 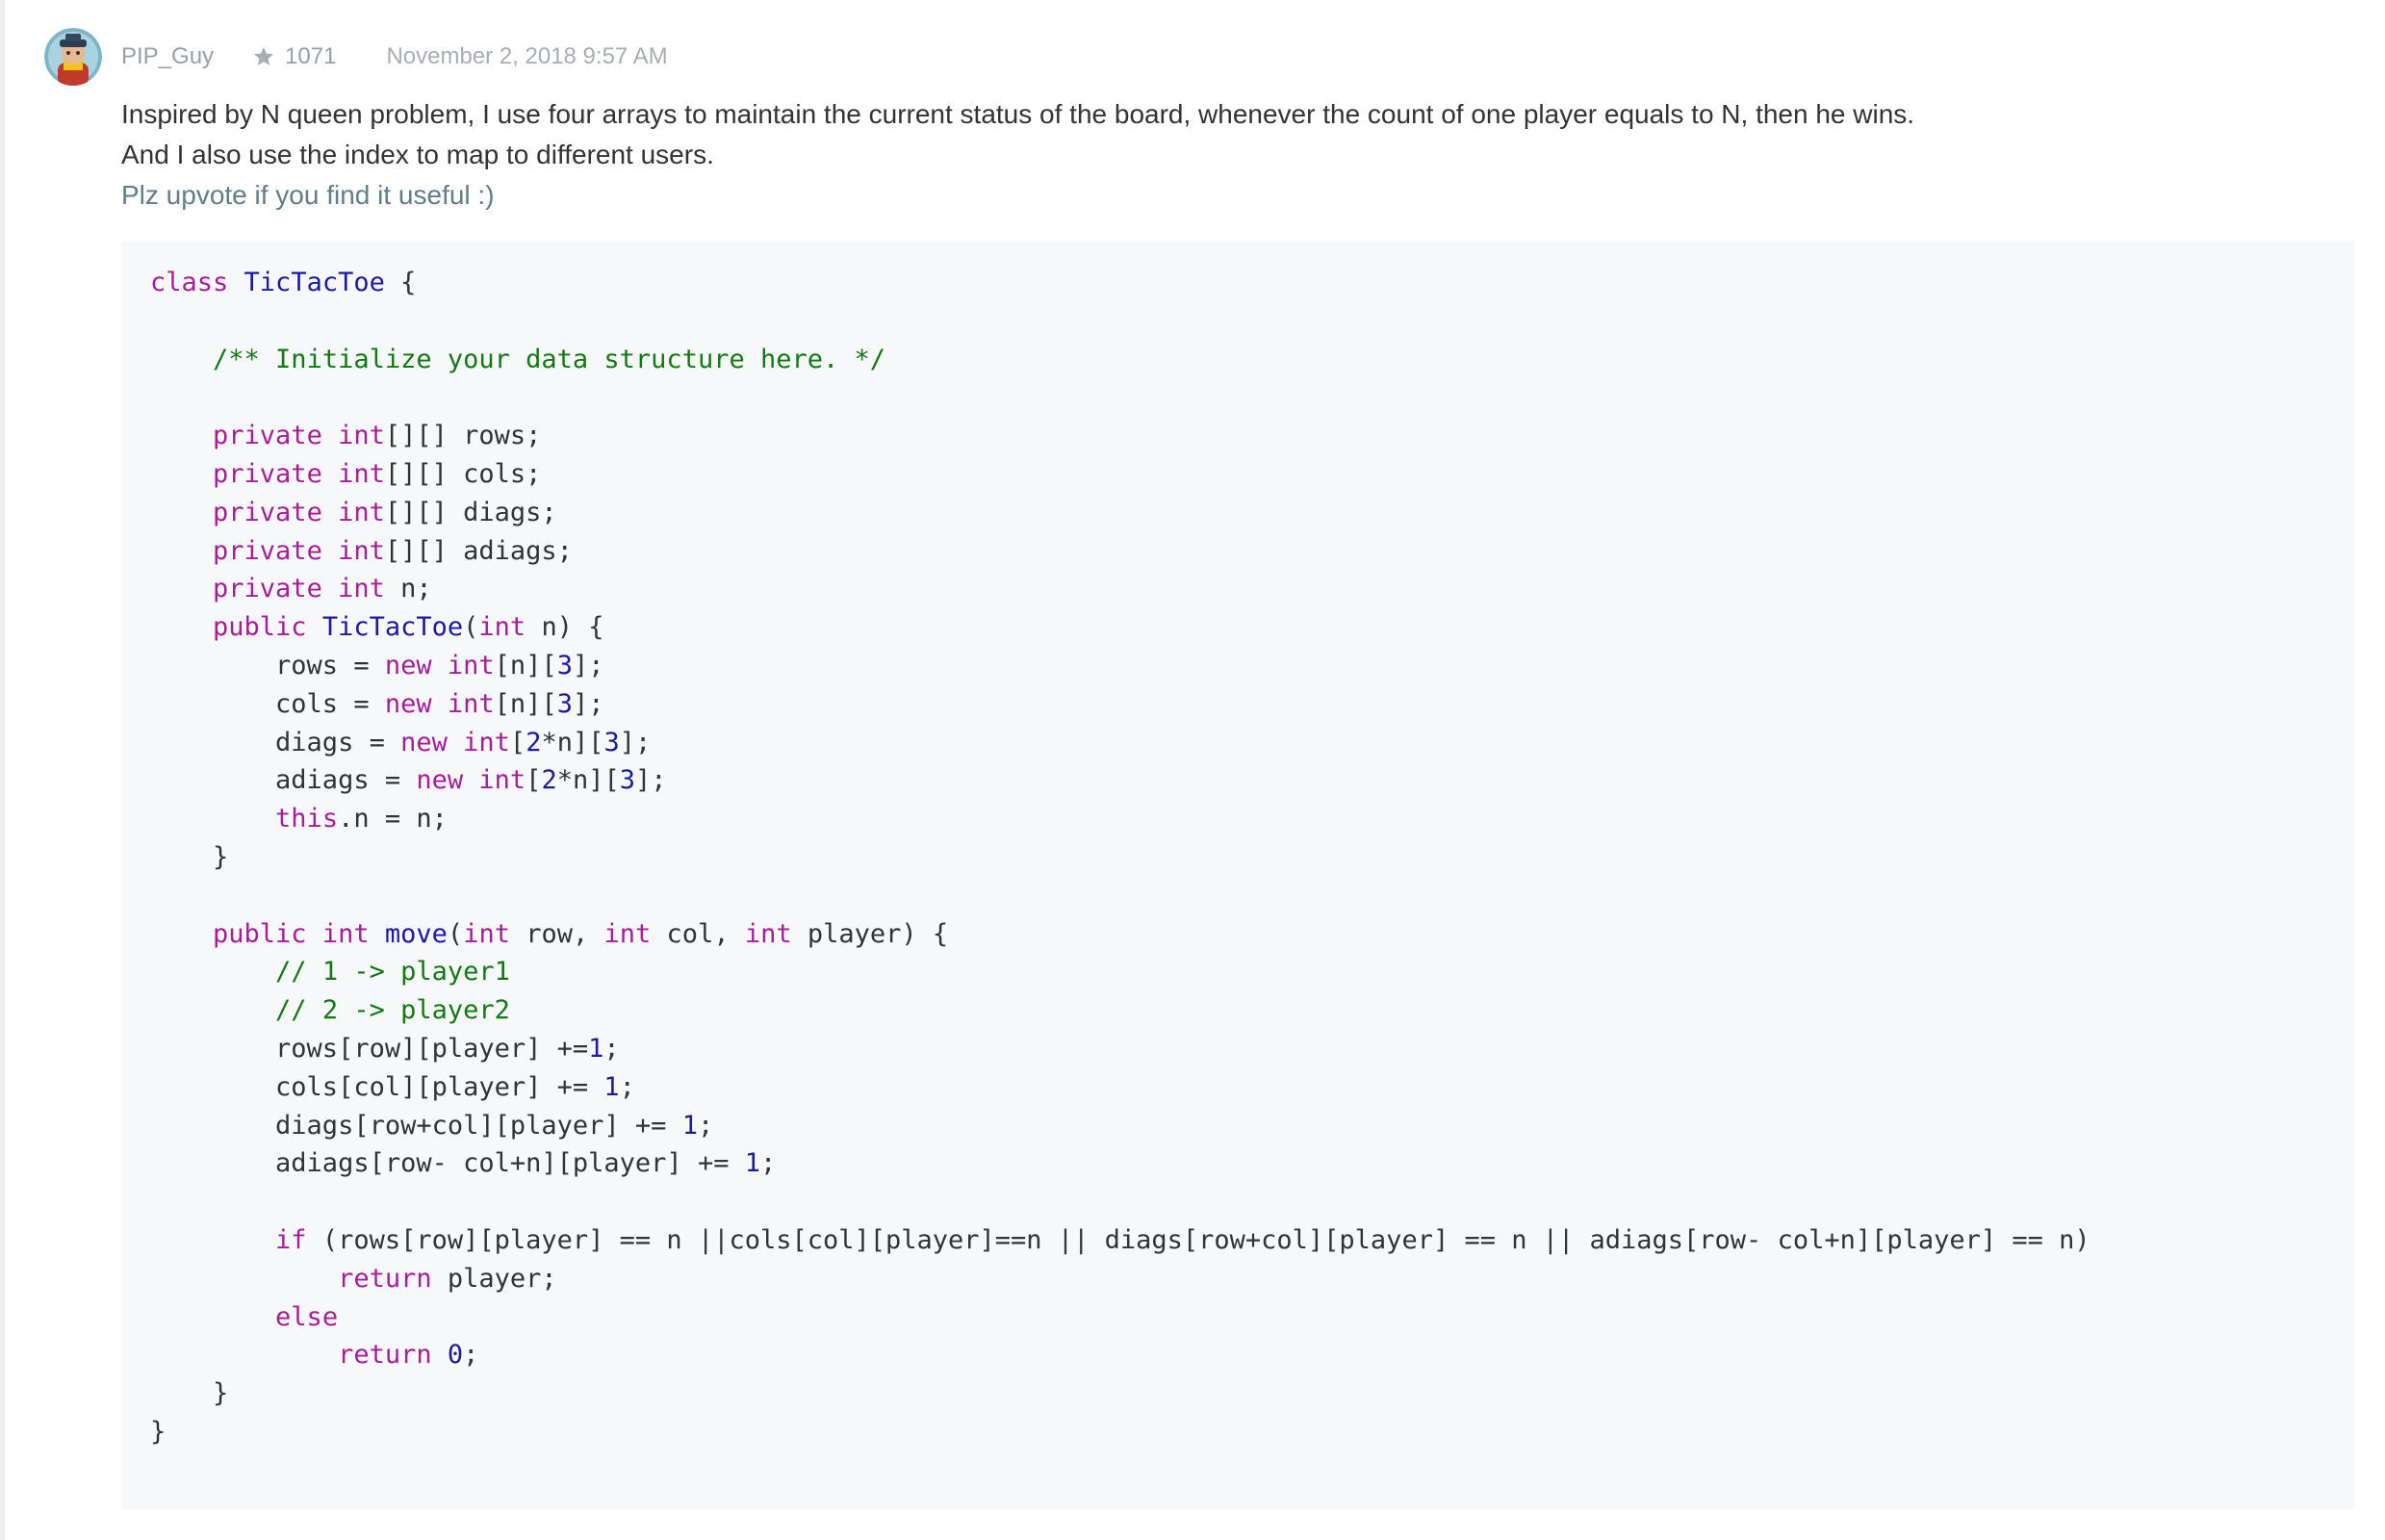 What do you see at coordinates (463, 1163) in the screenshot?
I see `code-line: adiags[row- col+n][player] += 1;` at bounding box center [463, 1163].